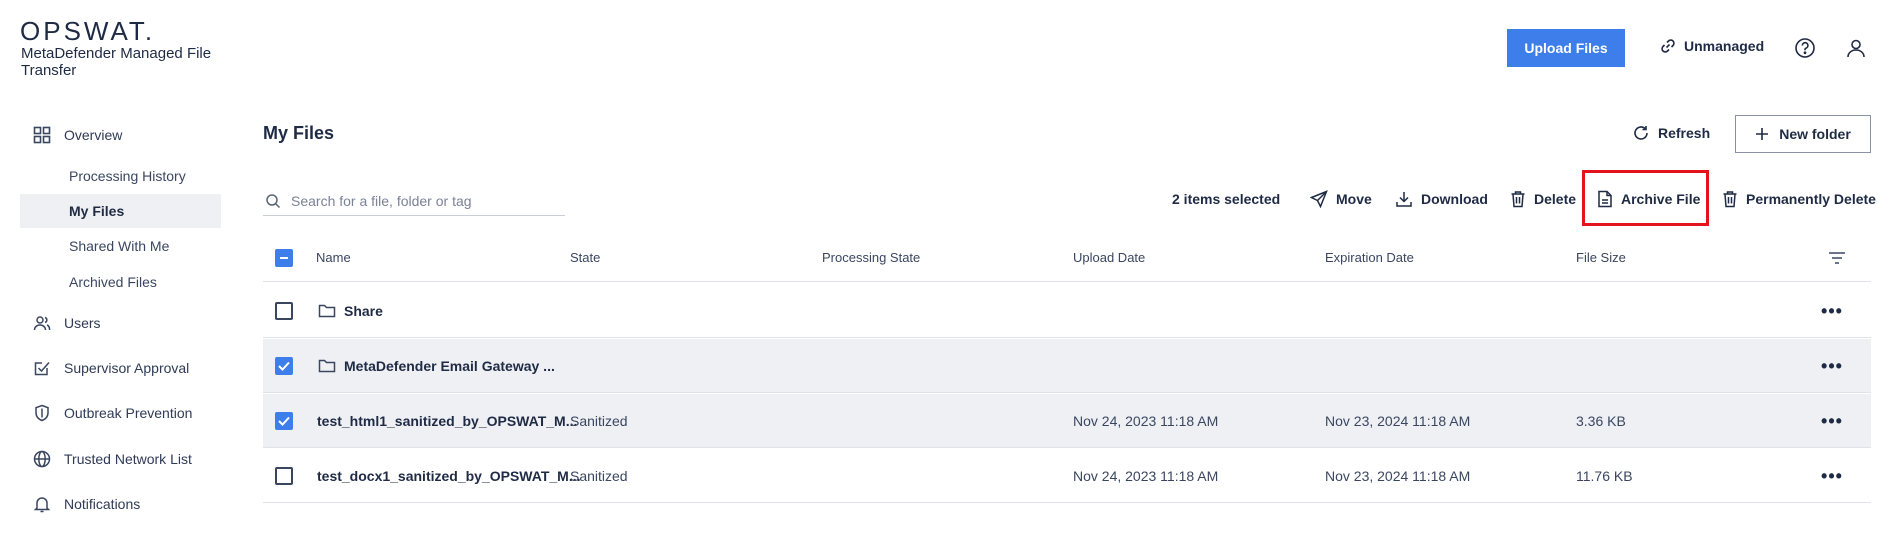  What do you see at coordinates (1811, 199) in the screenshot?
I see `permanently-delete-label: Permanently Delete` at bounding box center [1811, 199].